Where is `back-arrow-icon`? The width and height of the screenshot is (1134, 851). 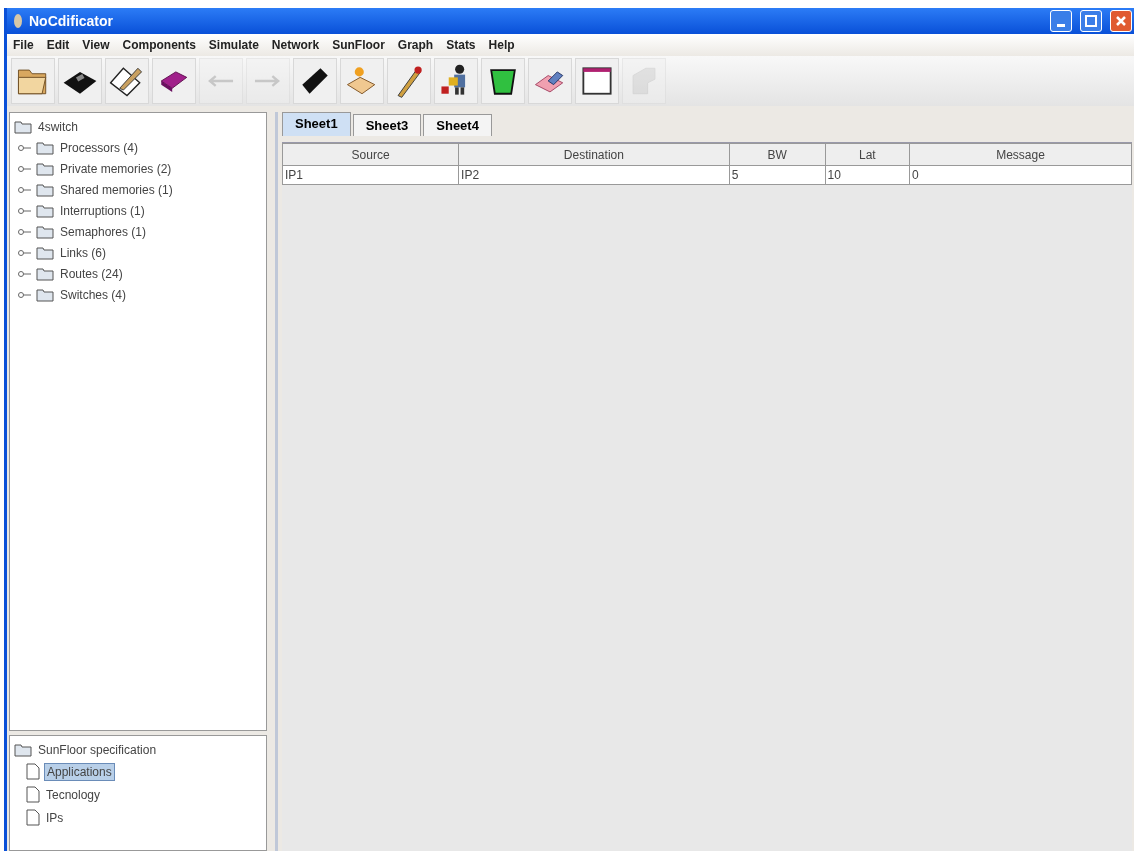 back-arrow-icon is located at coordinates (221, 81).